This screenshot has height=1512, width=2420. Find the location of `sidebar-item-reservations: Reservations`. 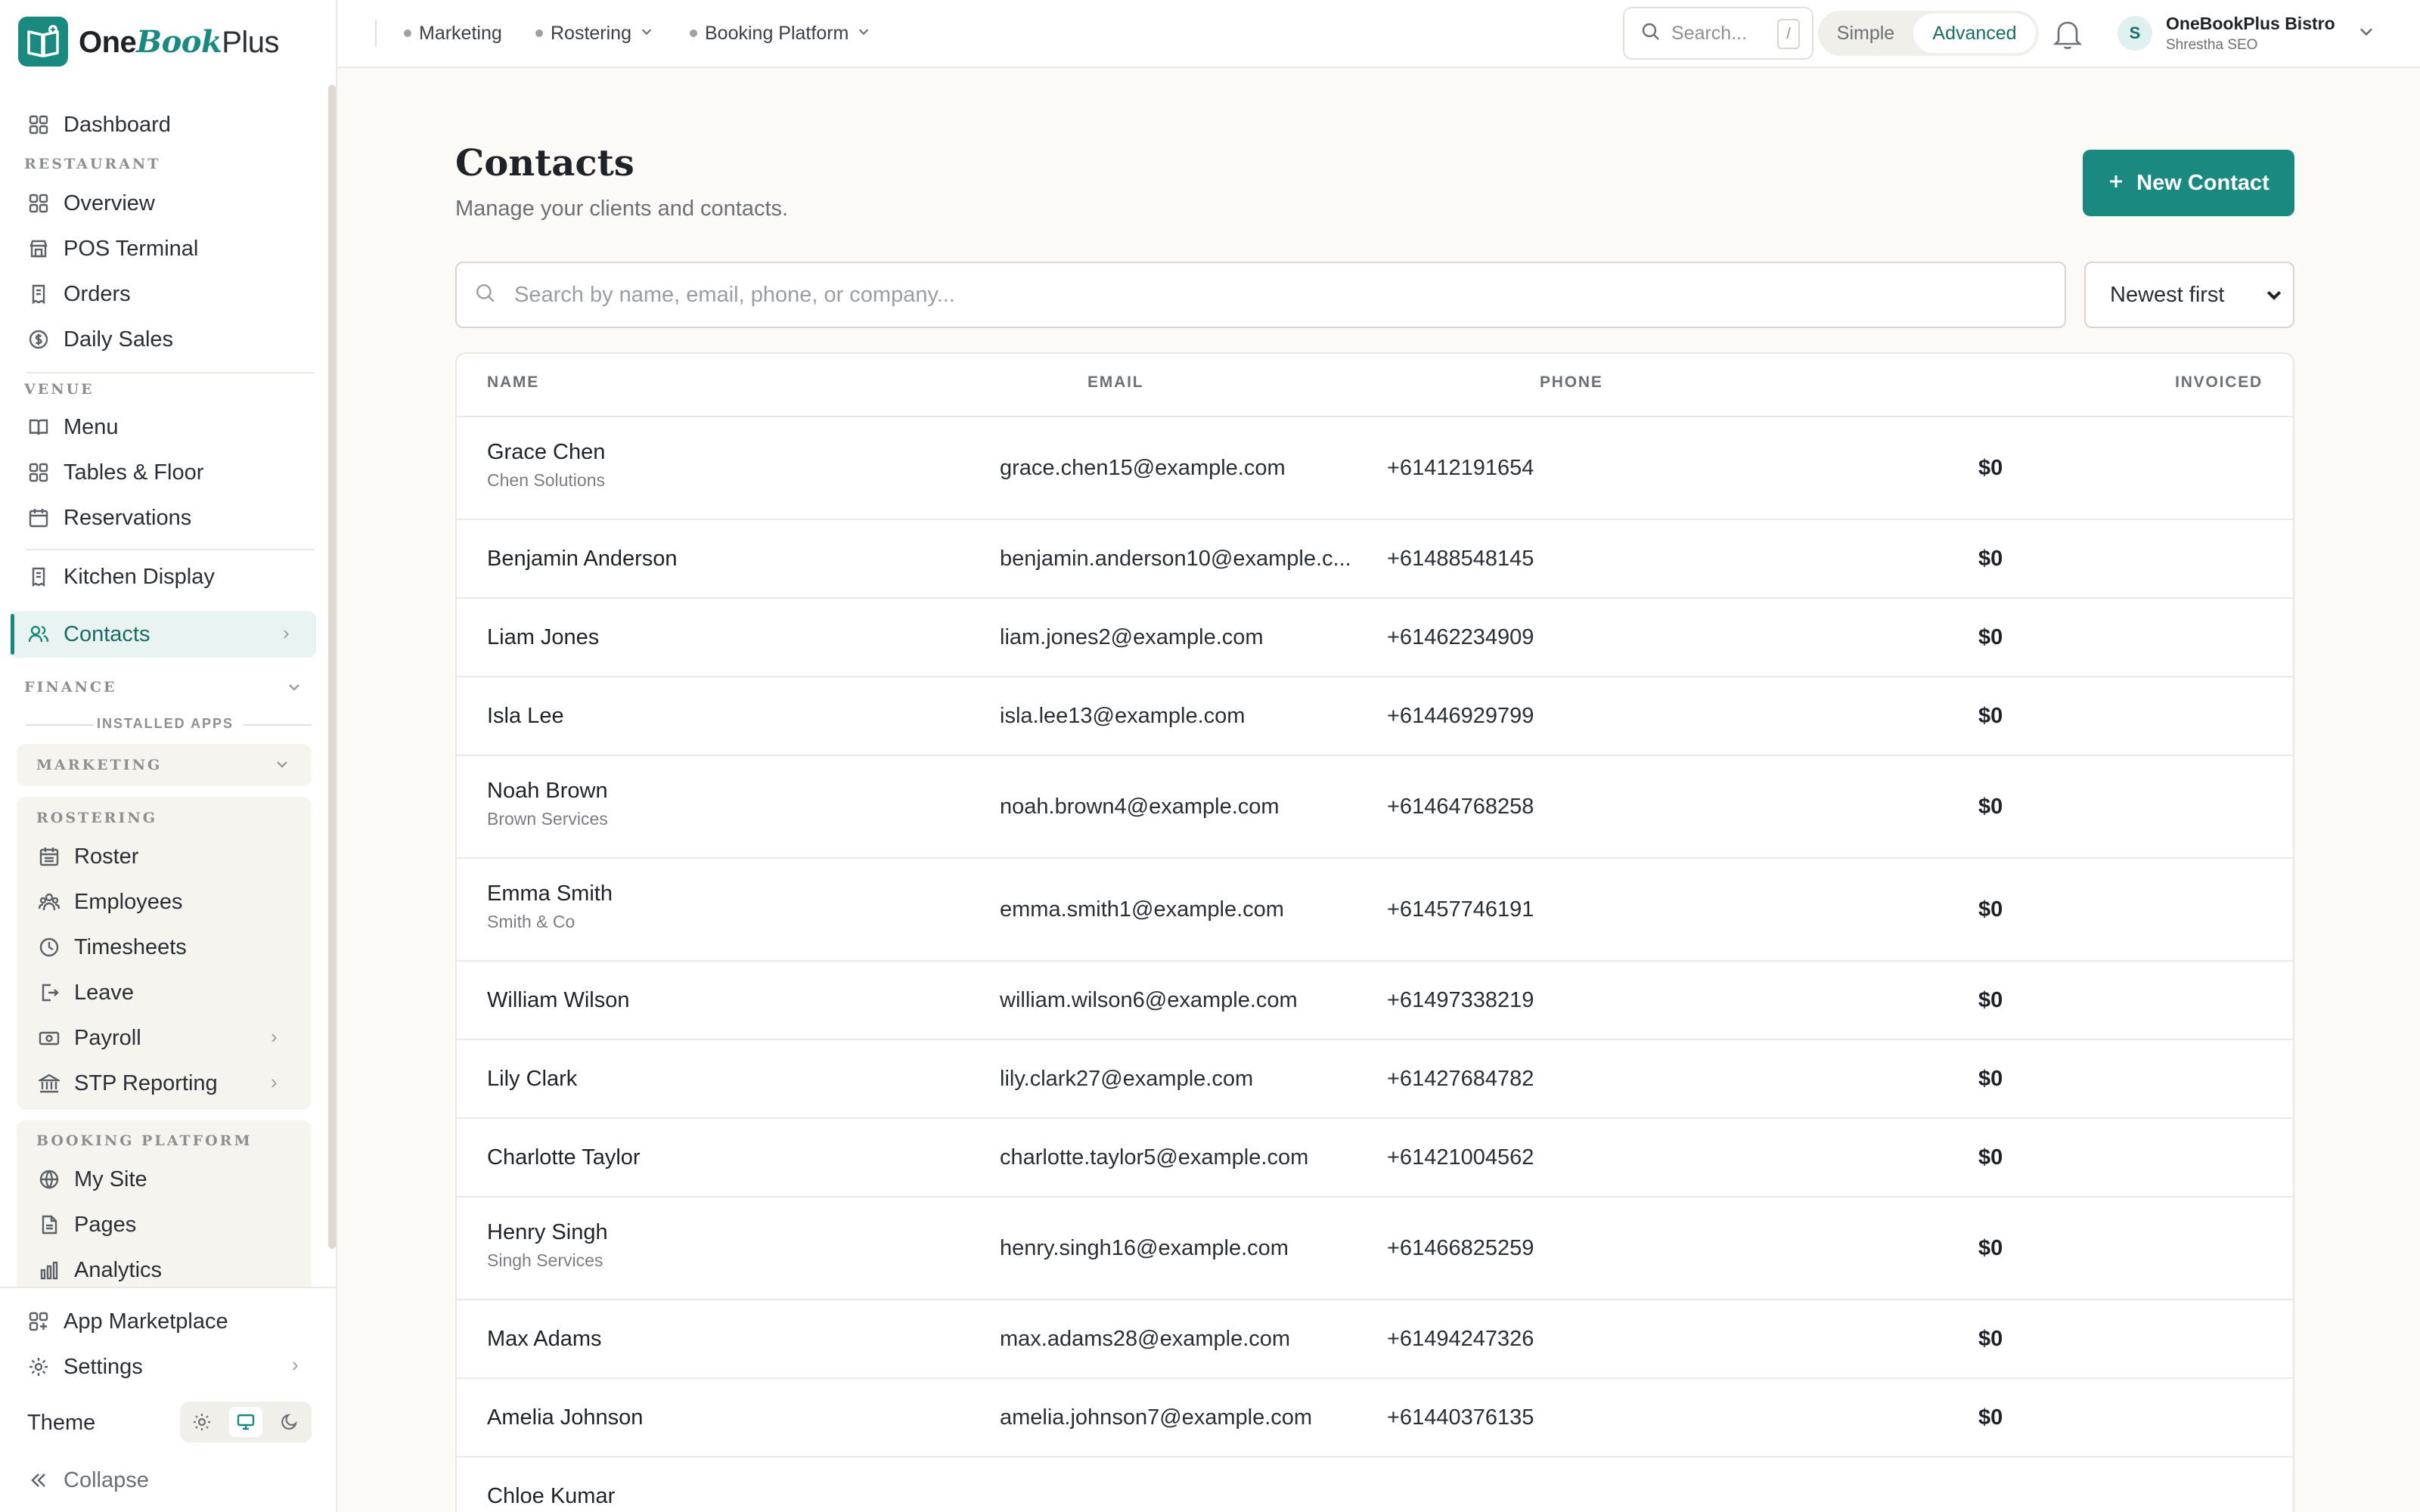

sidebar-item-reservations: Reservations is located at coordinates (109, 518).